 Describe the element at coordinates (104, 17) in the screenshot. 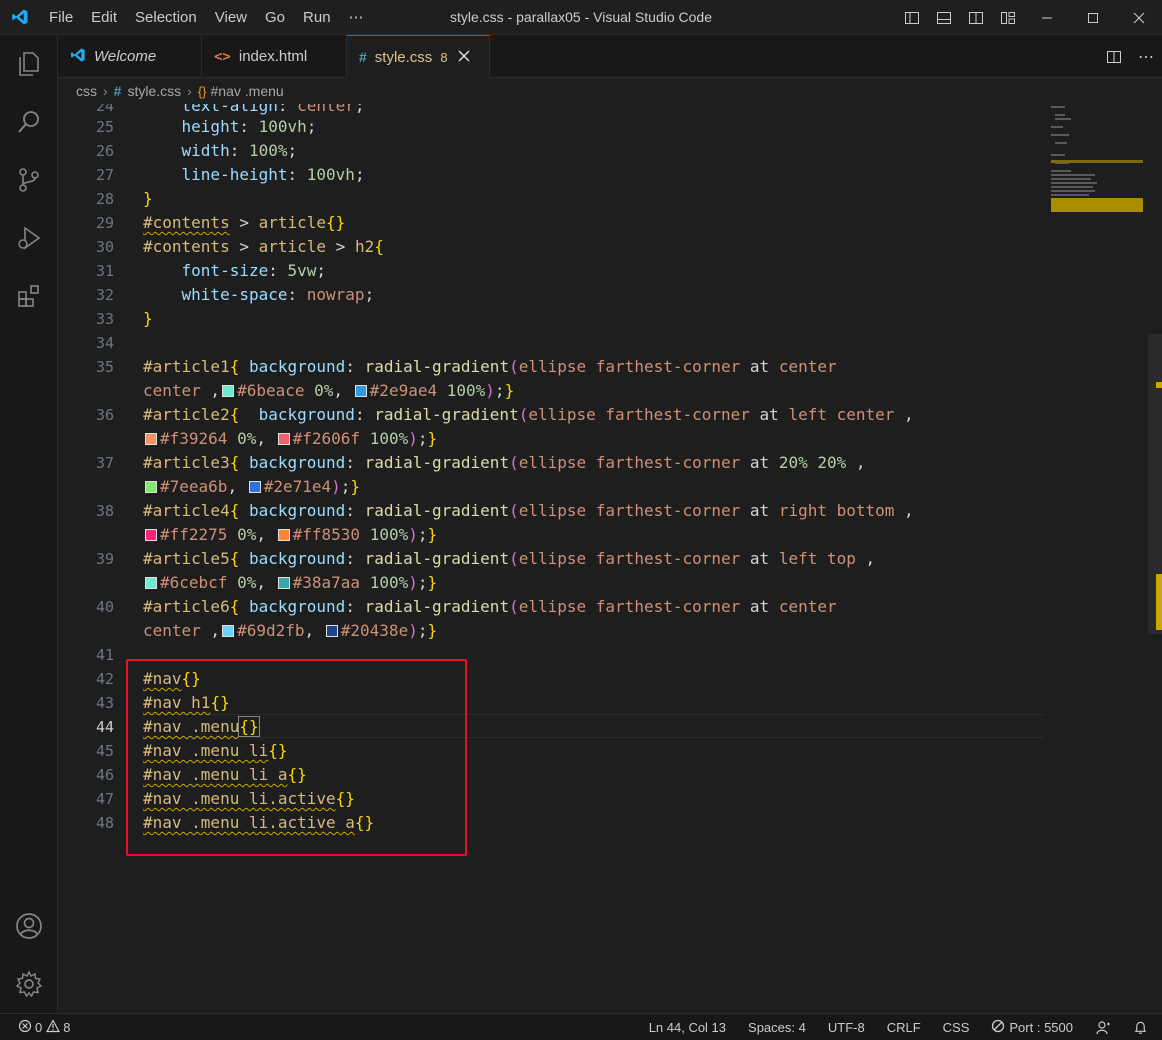

I see `menu-edit: Edit` at that location.